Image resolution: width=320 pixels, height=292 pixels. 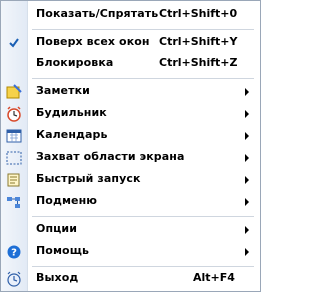 What do you see at coordinates (198, 62) in the screenshot?
I see `menu-item-shortcut: Ctrl+Shift+Z` at bounding box center [198, 62].